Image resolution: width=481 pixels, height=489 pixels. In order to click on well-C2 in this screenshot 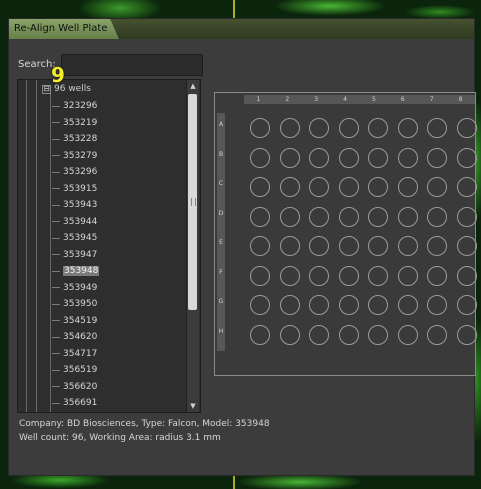, I will do `click(289, 187)`.